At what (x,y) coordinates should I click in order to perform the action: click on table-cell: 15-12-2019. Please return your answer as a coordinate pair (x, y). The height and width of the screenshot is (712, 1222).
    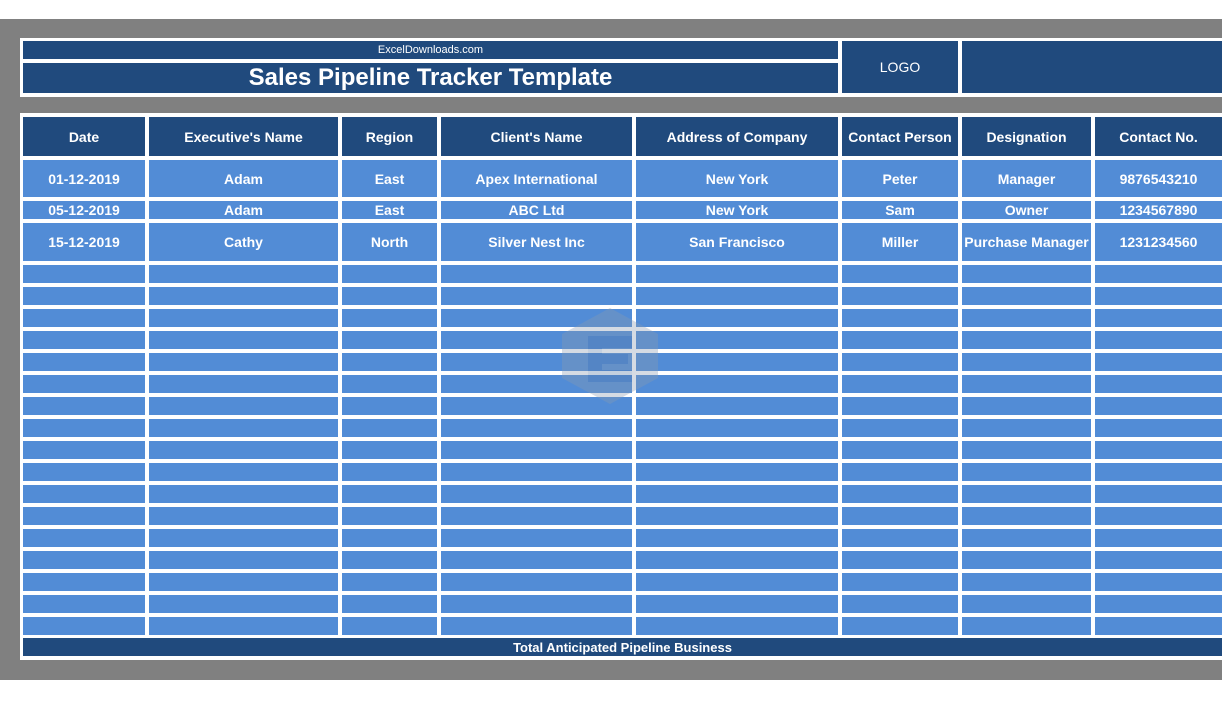
    Looking at the image, I should click on (84, 242).